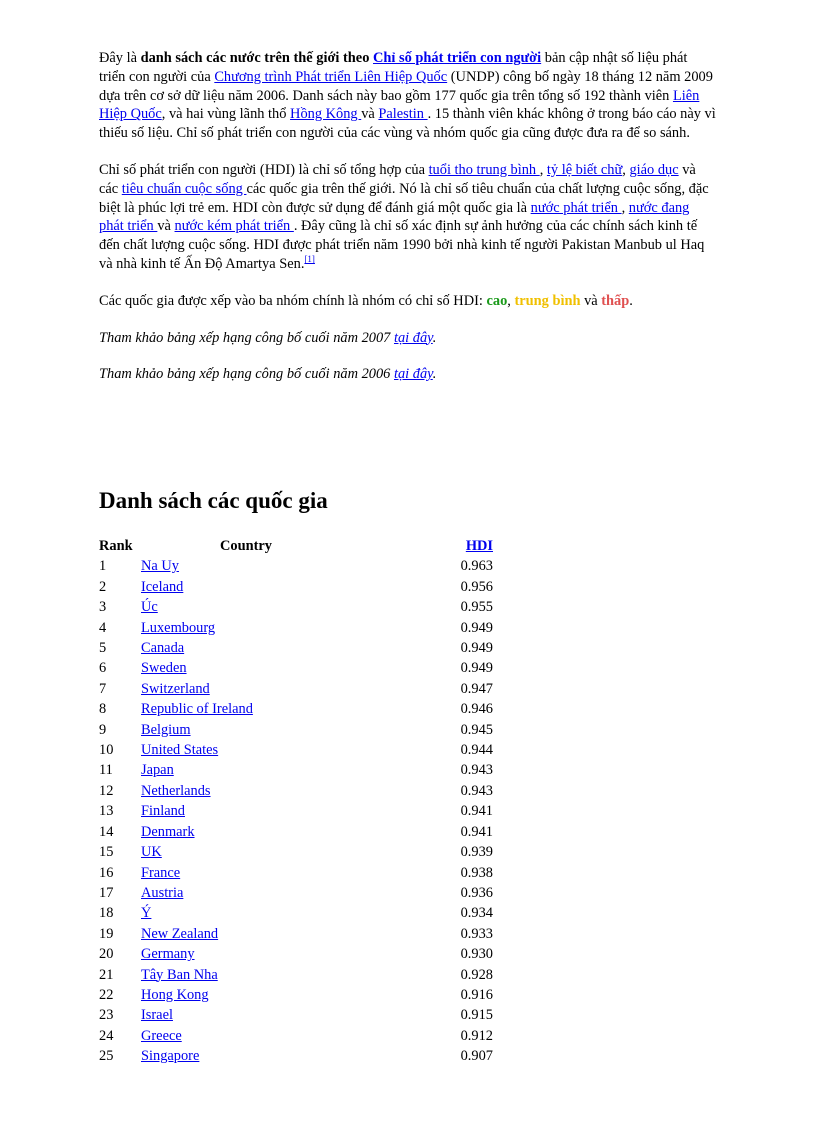  Describe the element at coordinates (103, 709) in the screenshot. I see `rank-cell: 8` at that location.